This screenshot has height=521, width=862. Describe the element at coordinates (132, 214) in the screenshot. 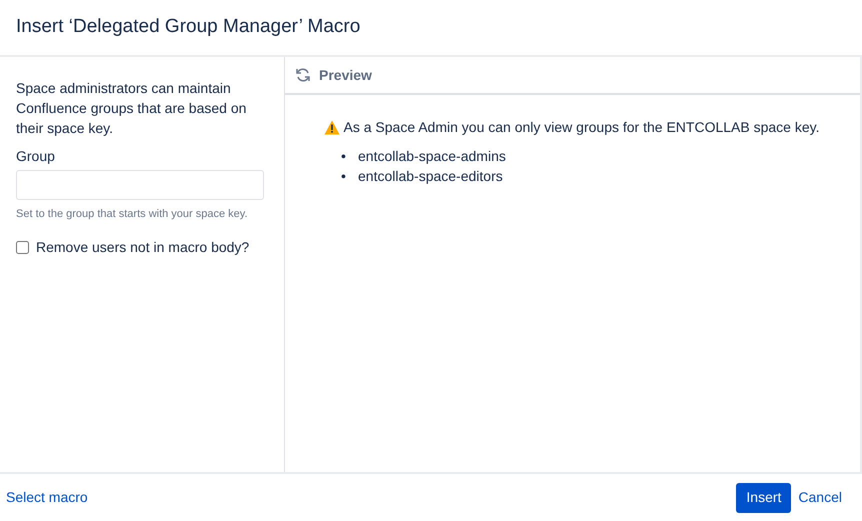

I see `help-text: Set to the group that starts with your space key.` at that location.